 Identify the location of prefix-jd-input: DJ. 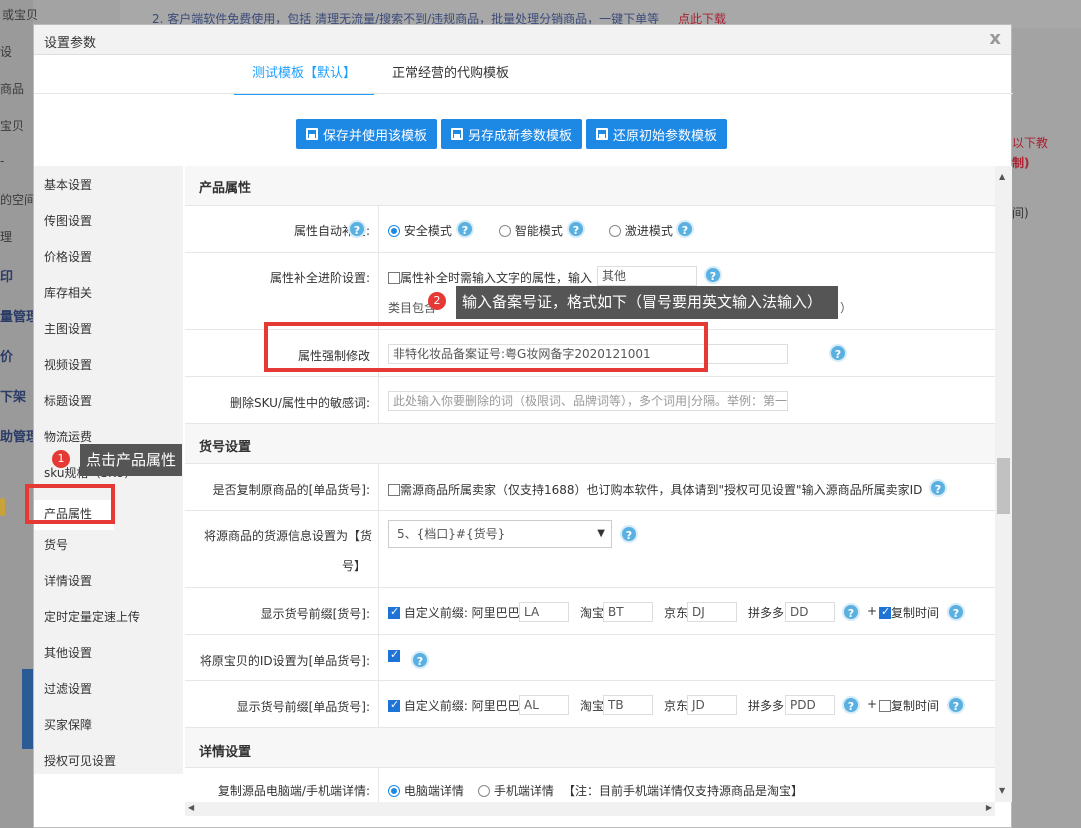
(712, 612).